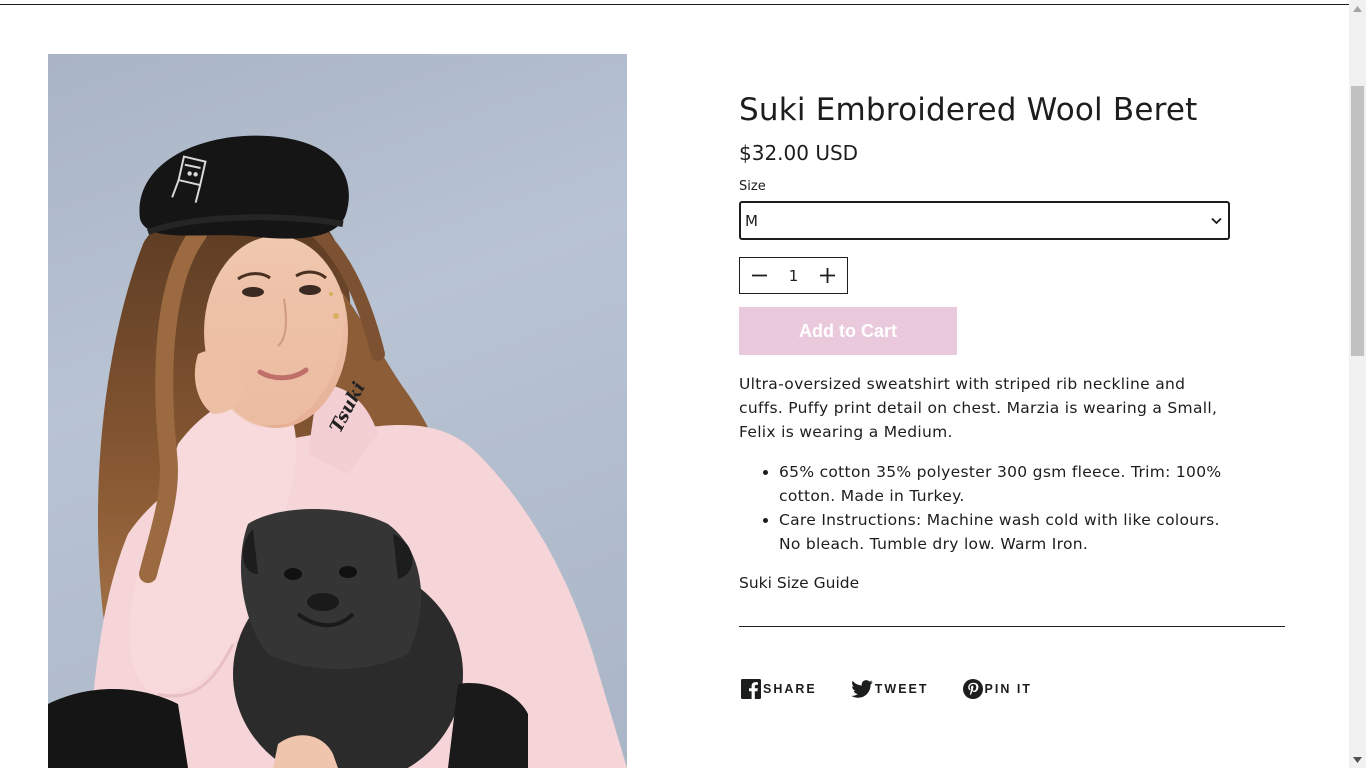 The width and height of the screenshot is (1366, 768). I want to click on scroll-up-icon, so click(1357, 8).